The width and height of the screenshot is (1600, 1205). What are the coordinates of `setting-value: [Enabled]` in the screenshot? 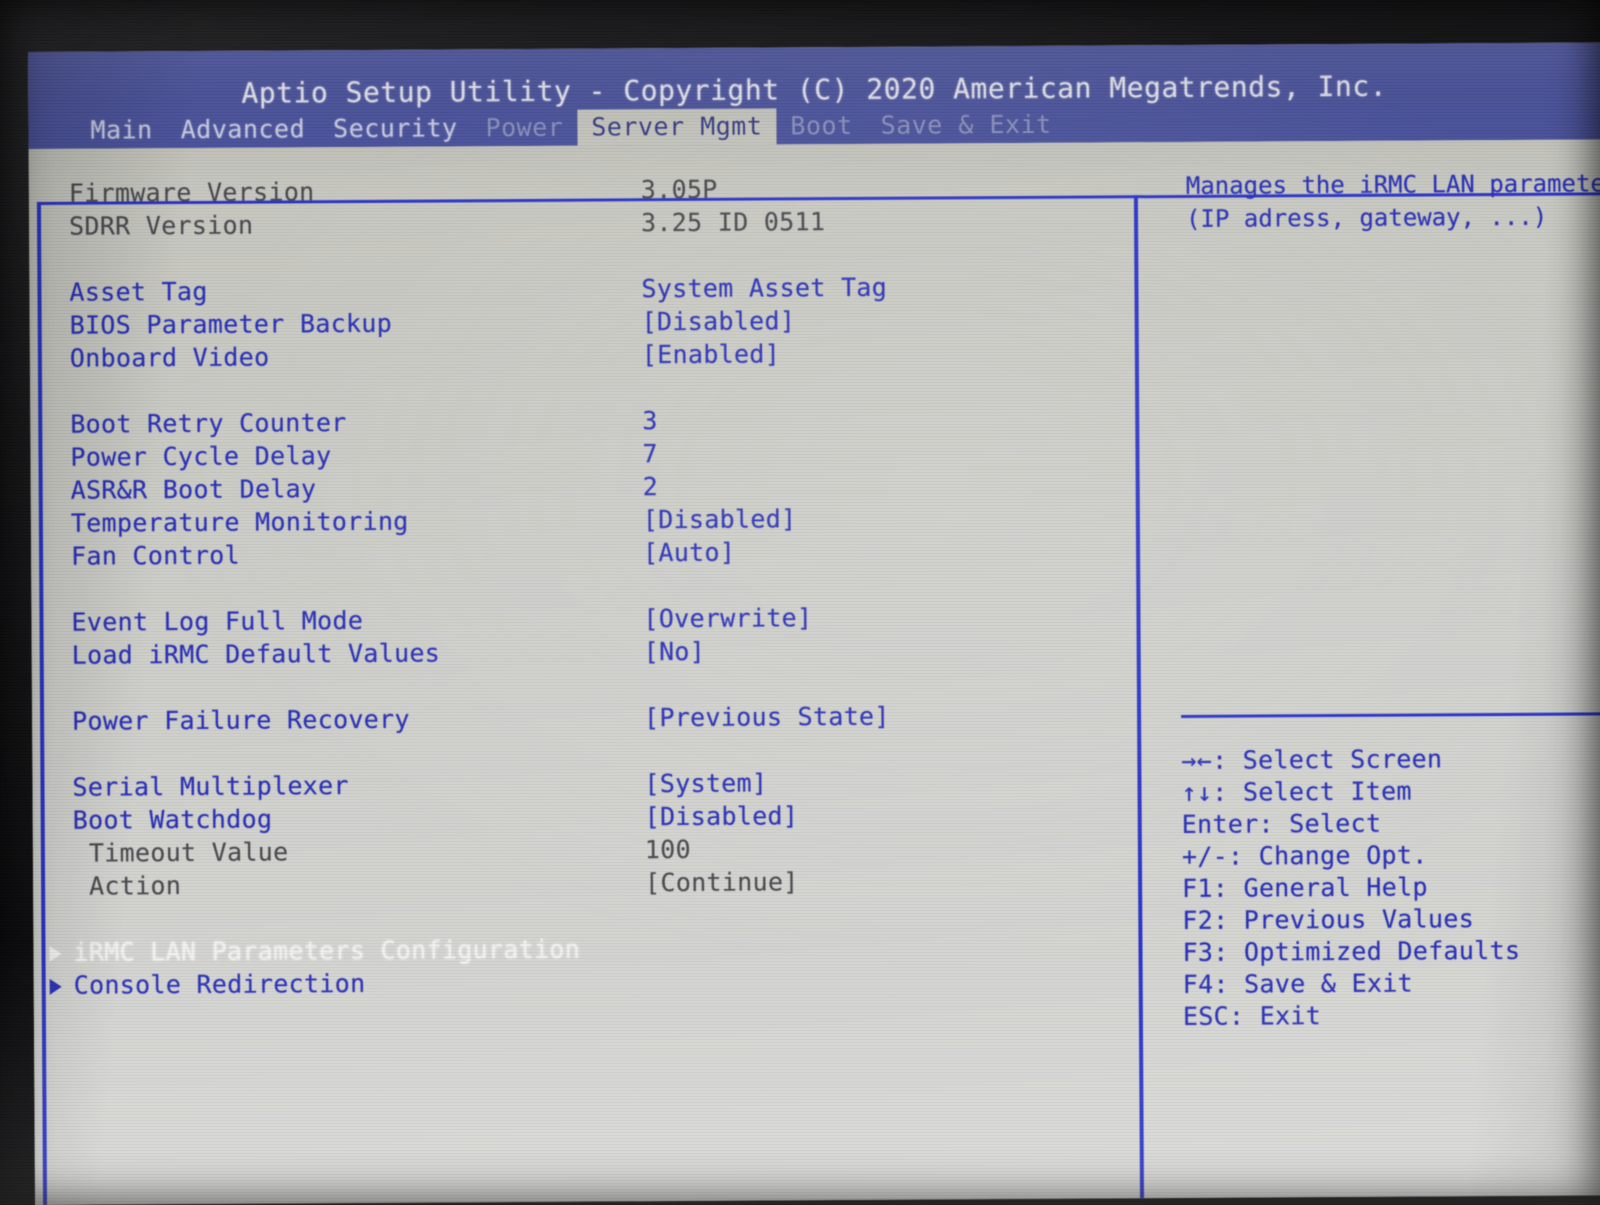 It's located at (711, 354).